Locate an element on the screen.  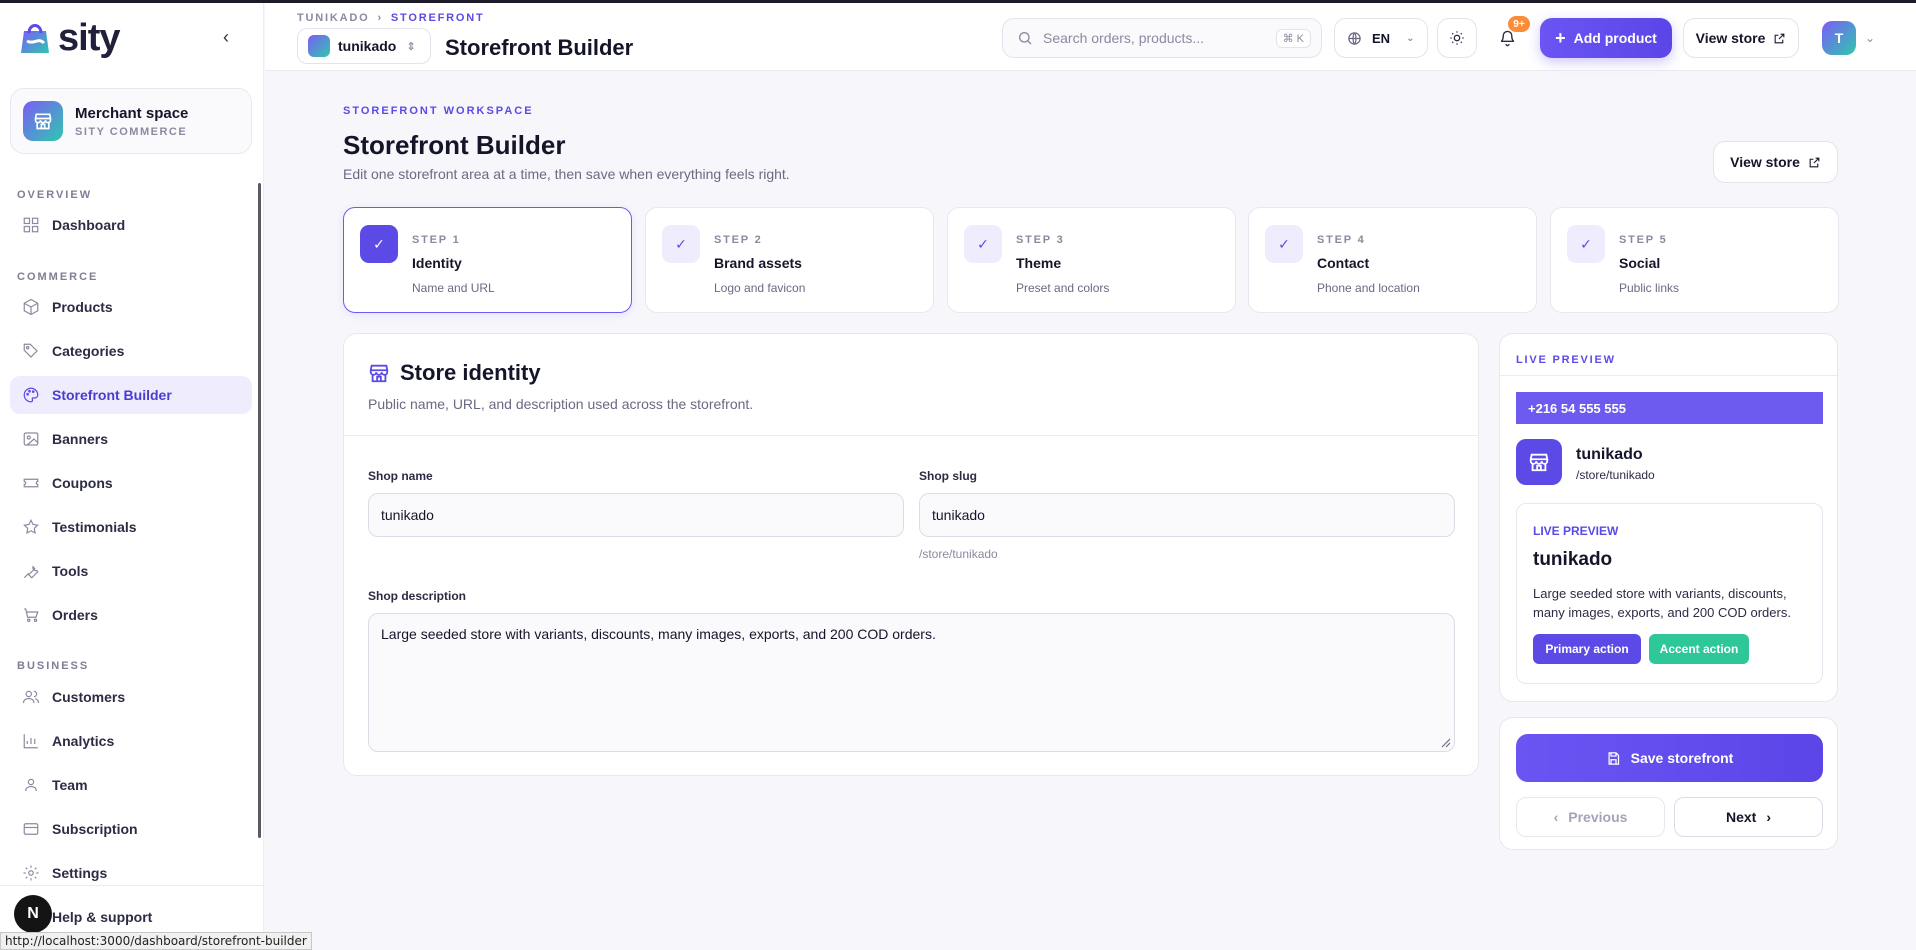
shop-description-label: Shop description is located at coordinates (417, 596).